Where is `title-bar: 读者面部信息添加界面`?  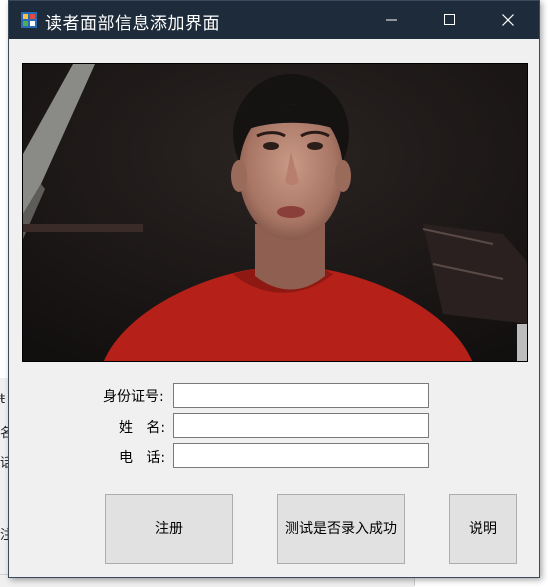
title-bar: 读者面部信息添加界面 is located at coordinates (274, 20).